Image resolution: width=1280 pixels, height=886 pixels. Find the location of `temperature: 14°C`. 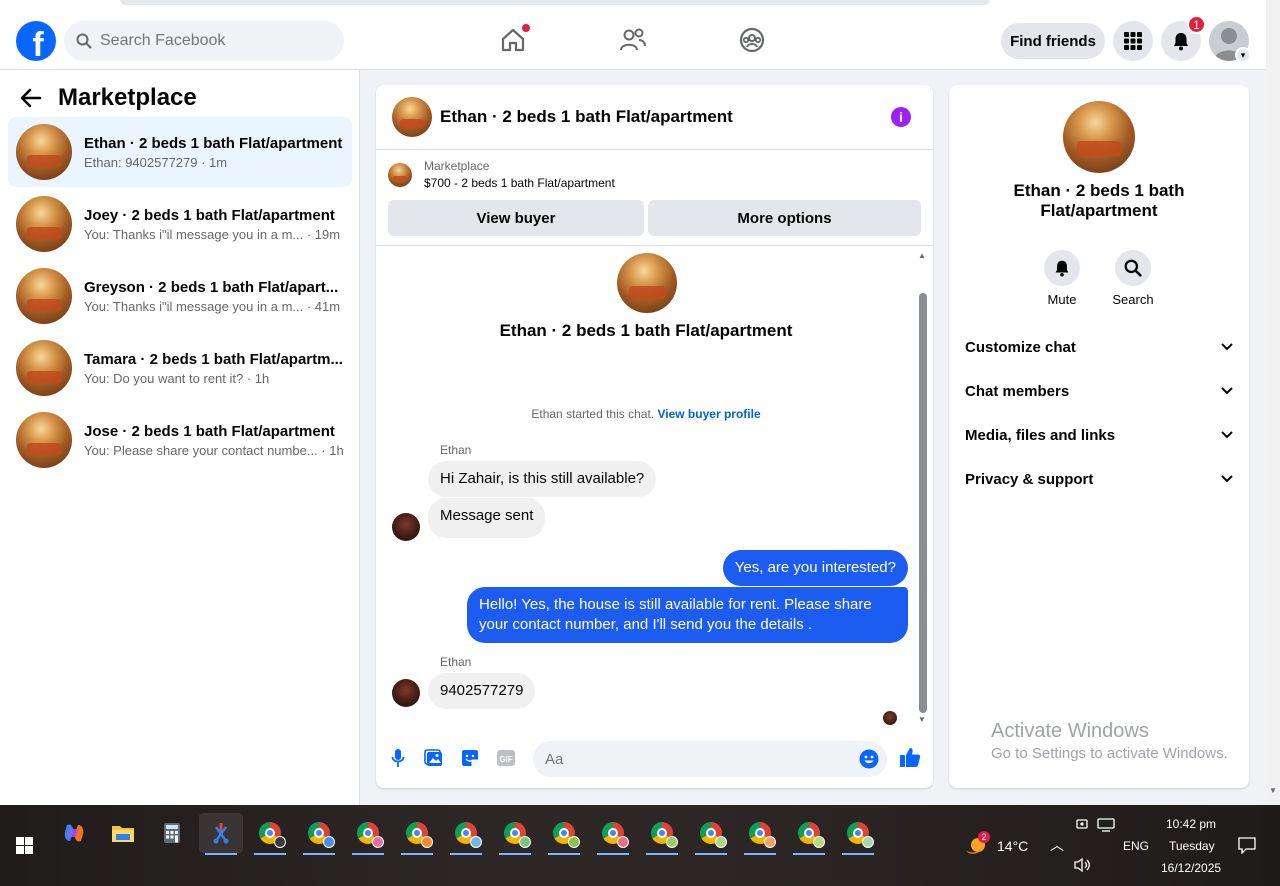

temperature: 14°C is located at coordinates (1012, 846).